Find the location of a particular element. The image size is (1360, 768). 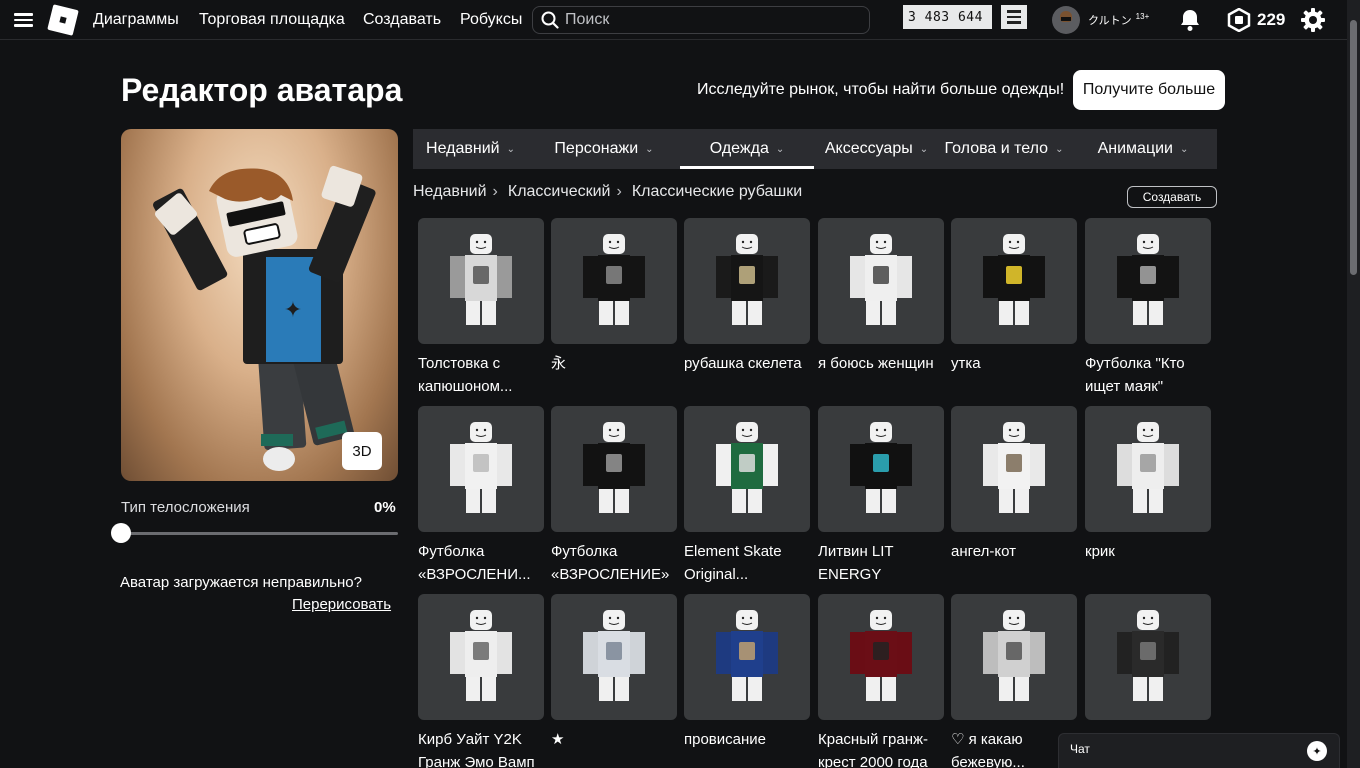

roblox-logo is located at coordinates (63, 20).